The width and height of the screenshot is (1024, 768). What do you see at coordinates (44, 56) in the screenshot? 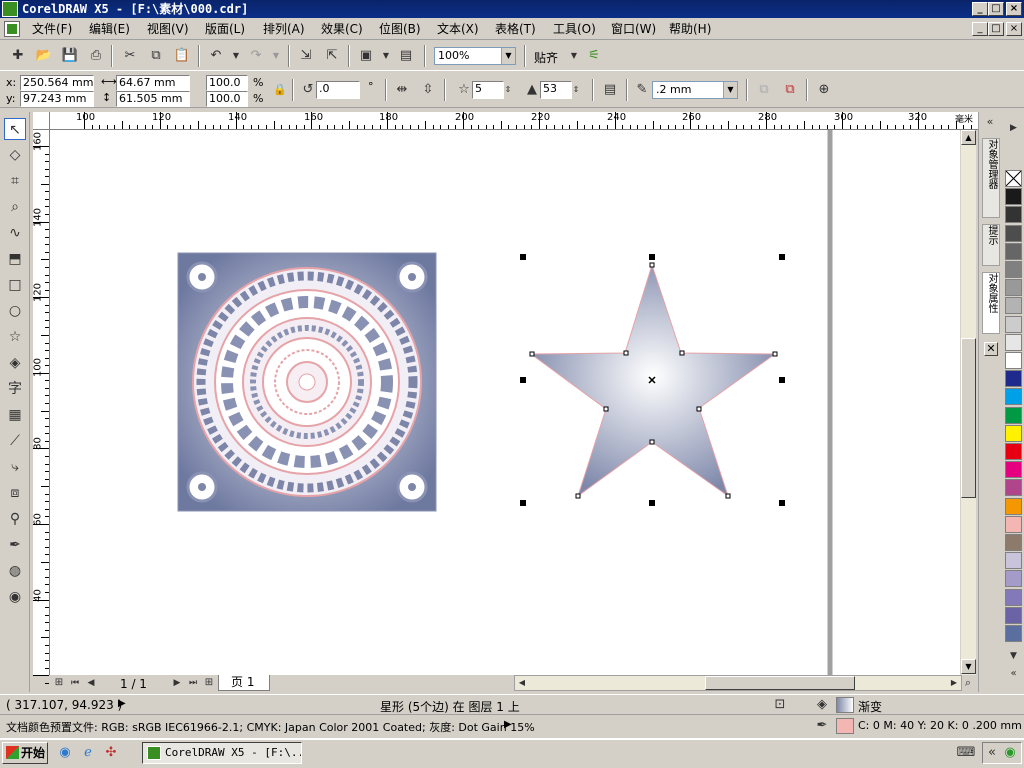
I see `open-folder-icon: 📂` at bounding box center [44, 56].